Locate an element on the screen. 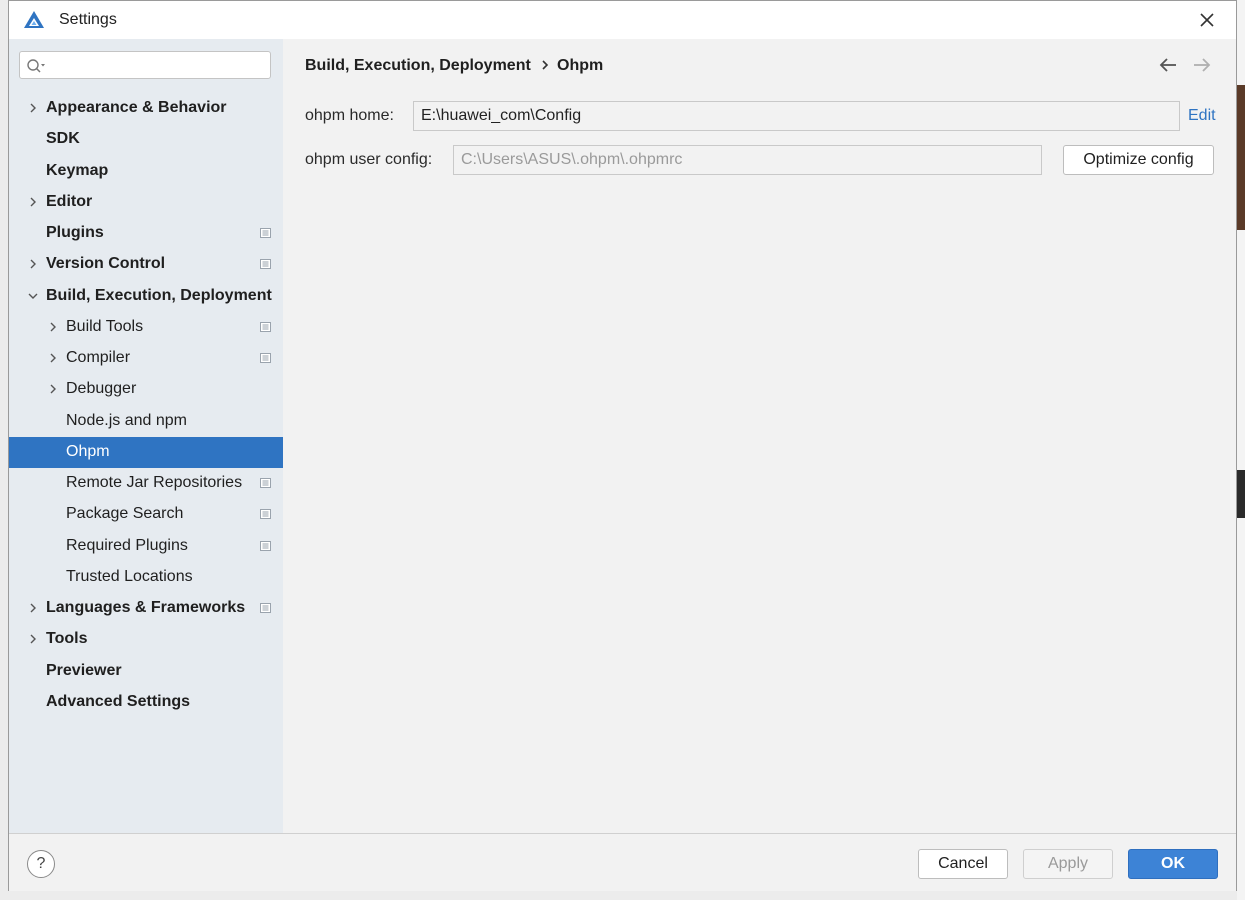 The width and height of the screenshot is (1245, 900). apply-button: Apply is located at coordinates (1068, 864).